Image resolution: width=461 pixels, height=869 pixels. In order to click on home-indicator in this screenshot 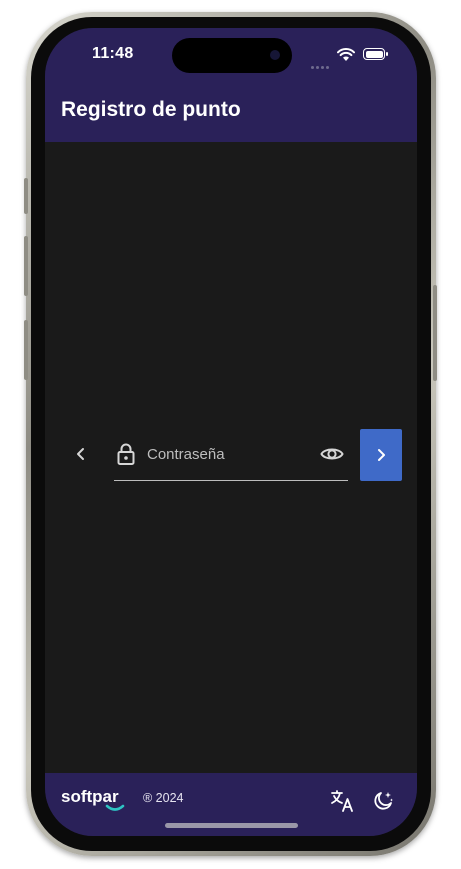, I will do `click(231, 825)`.